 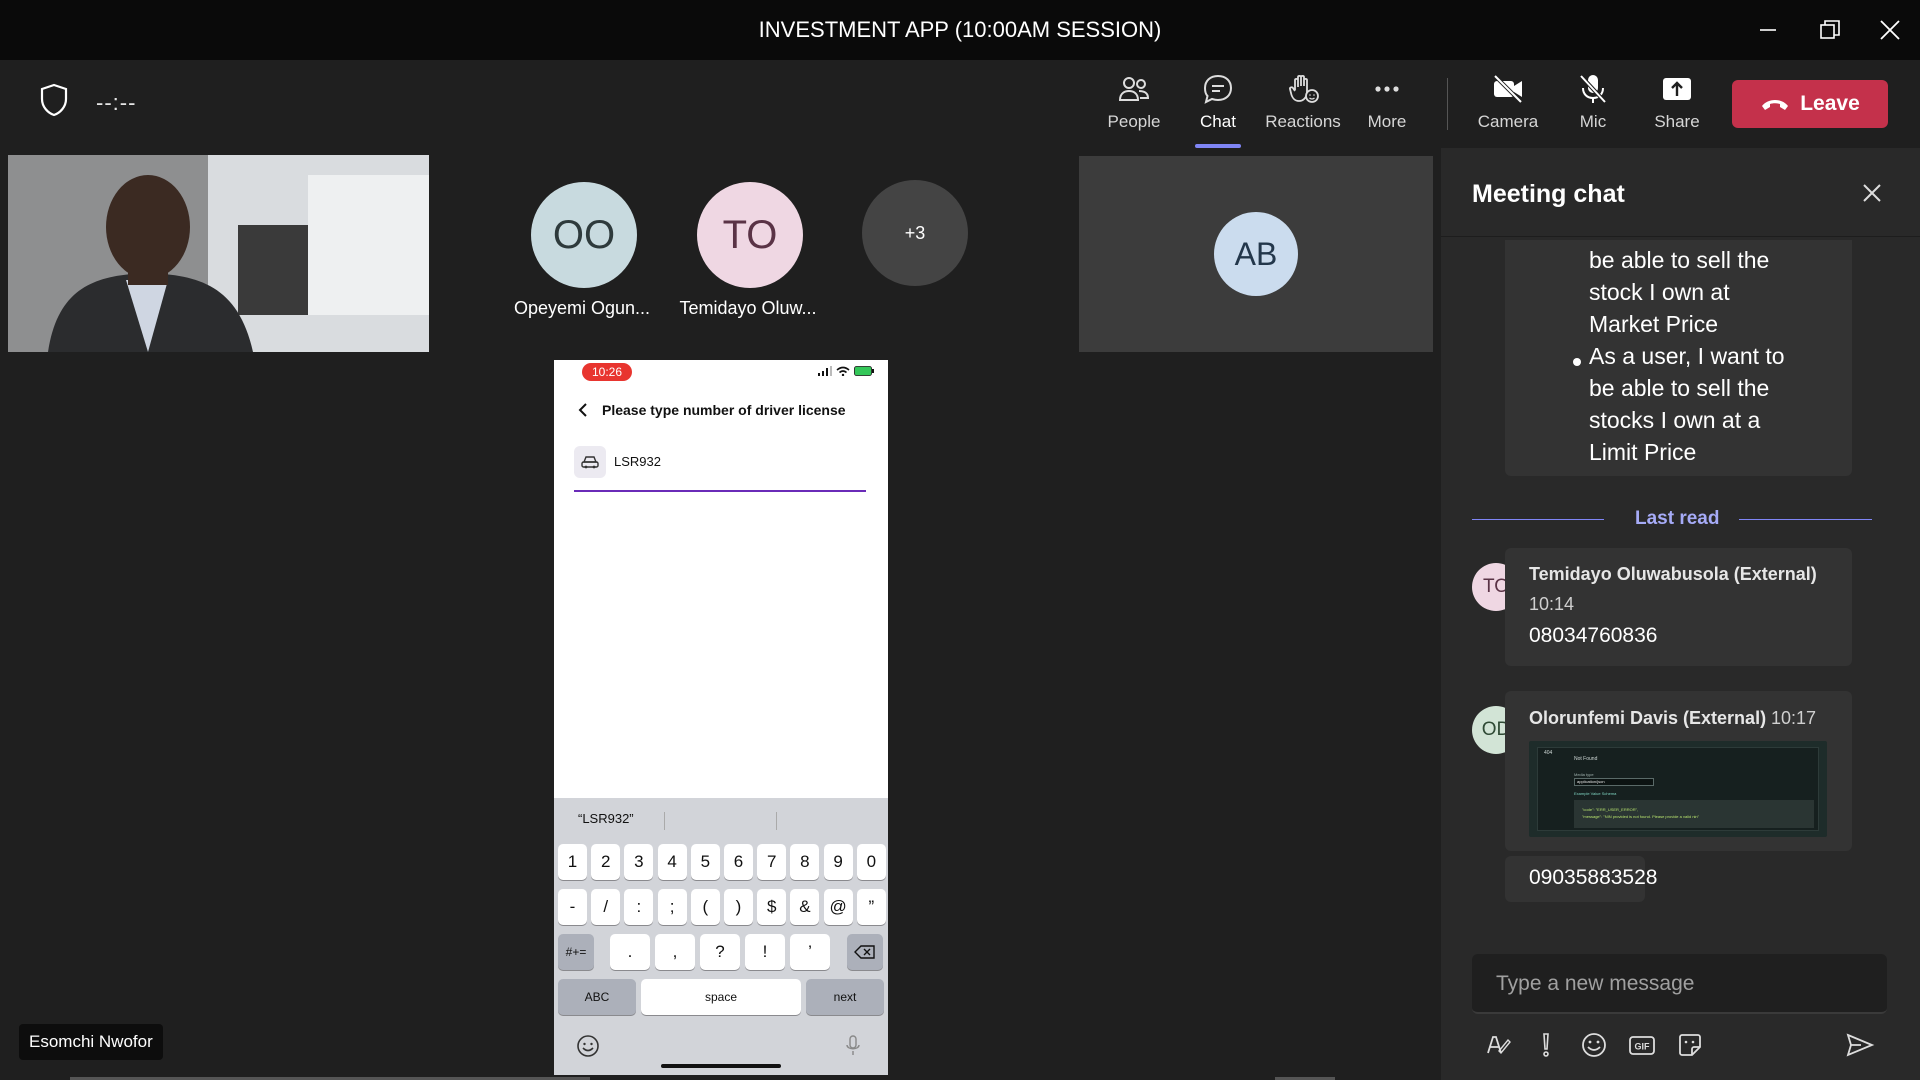 What do you see at coordinates (584, 235) in the screenshot?
I see `participant-avatar-oo: OO` at bounding box center [584, 235].